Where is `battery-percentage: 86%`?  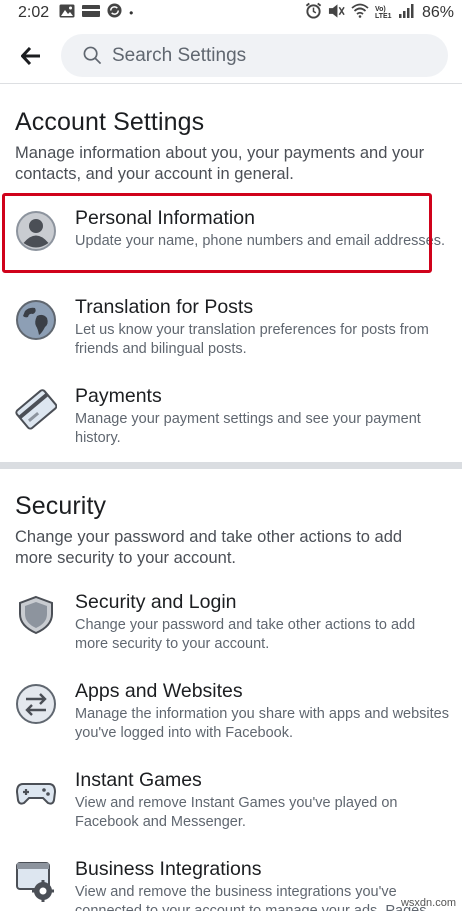
battery-percentage: 86% is located at coordinates (437, 12).